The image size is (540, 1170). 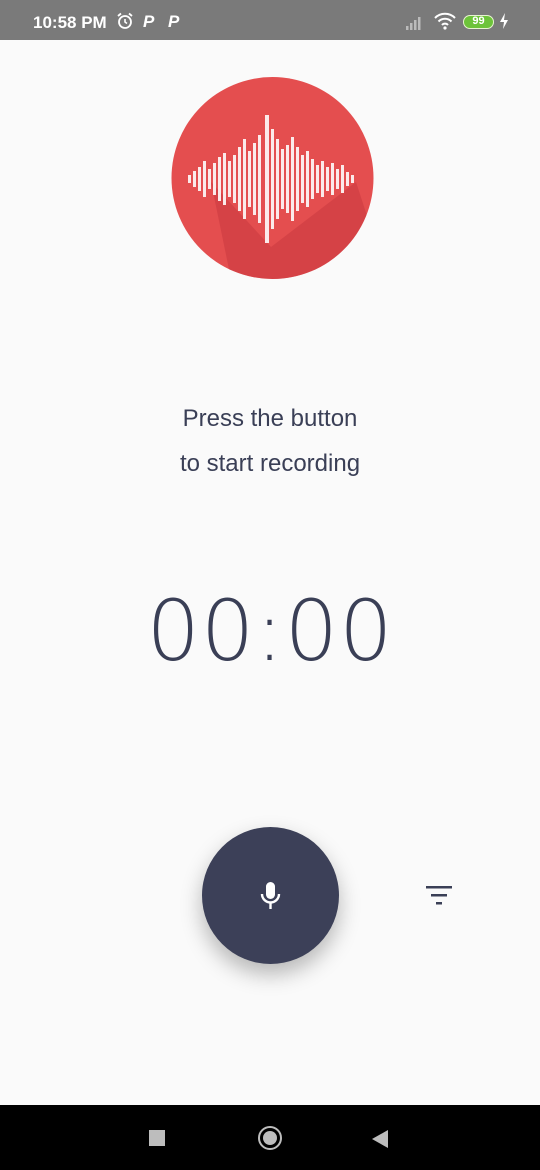 I want to click on timer-display: 00:00, so click(x=270, y=631).